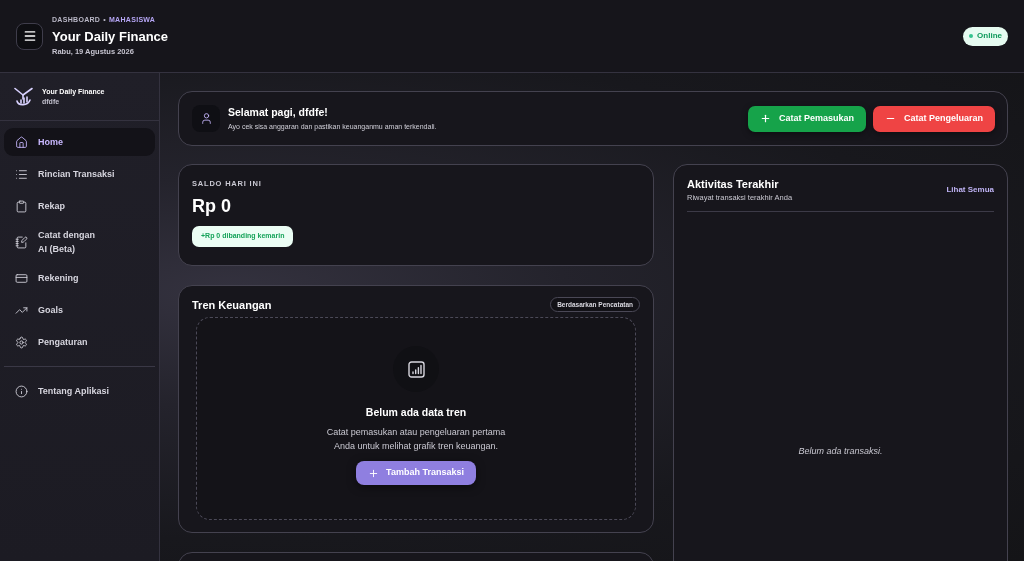 This screenshot has height=561, width=1024. What do you see at coordinates (79, 174) in the screenshot?
I see `sidebar-item: Rincian Transaksi` at bounding box center [79, 174].